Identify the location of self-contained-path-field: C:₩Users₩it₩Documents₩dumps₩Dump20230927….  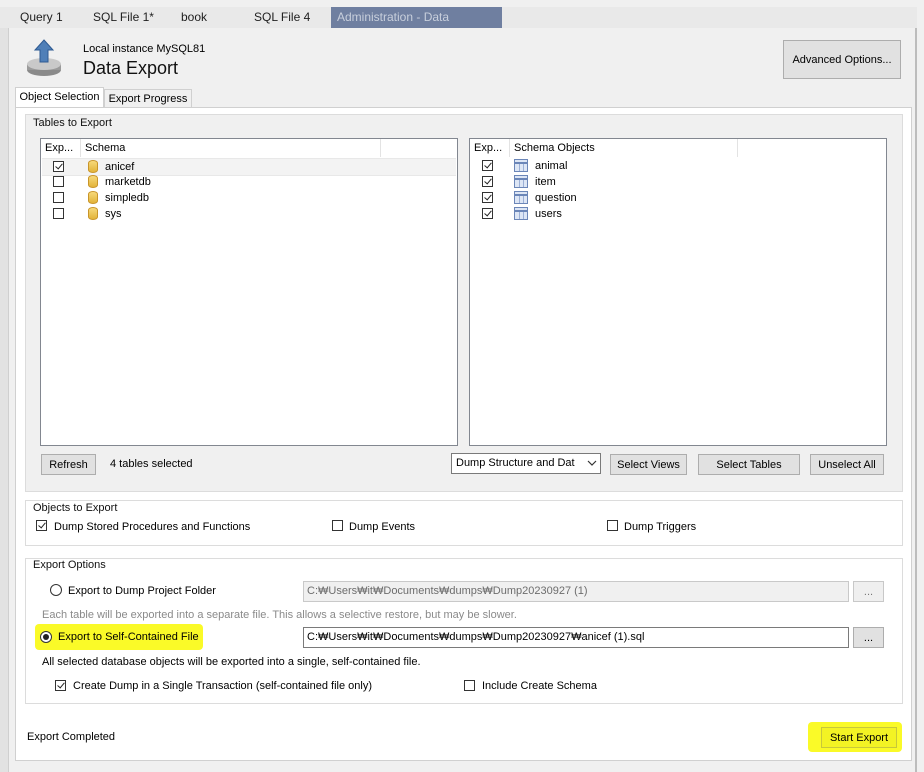
(576, 637).